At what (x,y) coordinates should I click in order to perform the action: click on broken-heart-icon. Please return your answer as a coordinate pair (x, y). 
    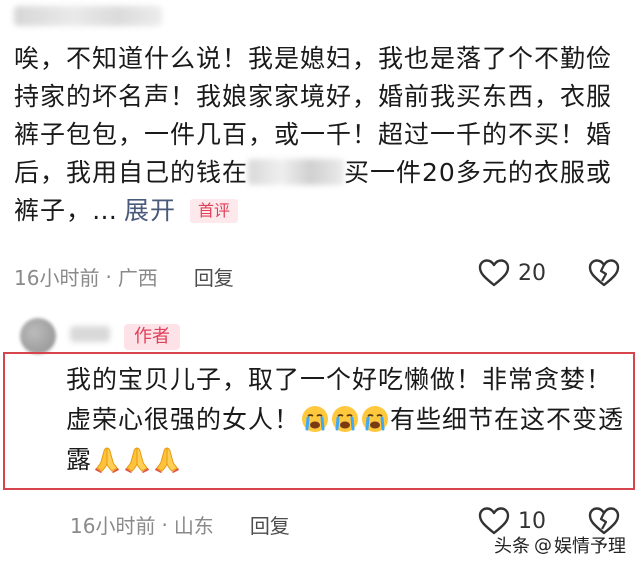
    Looking at the image, I should click on (604, 273).